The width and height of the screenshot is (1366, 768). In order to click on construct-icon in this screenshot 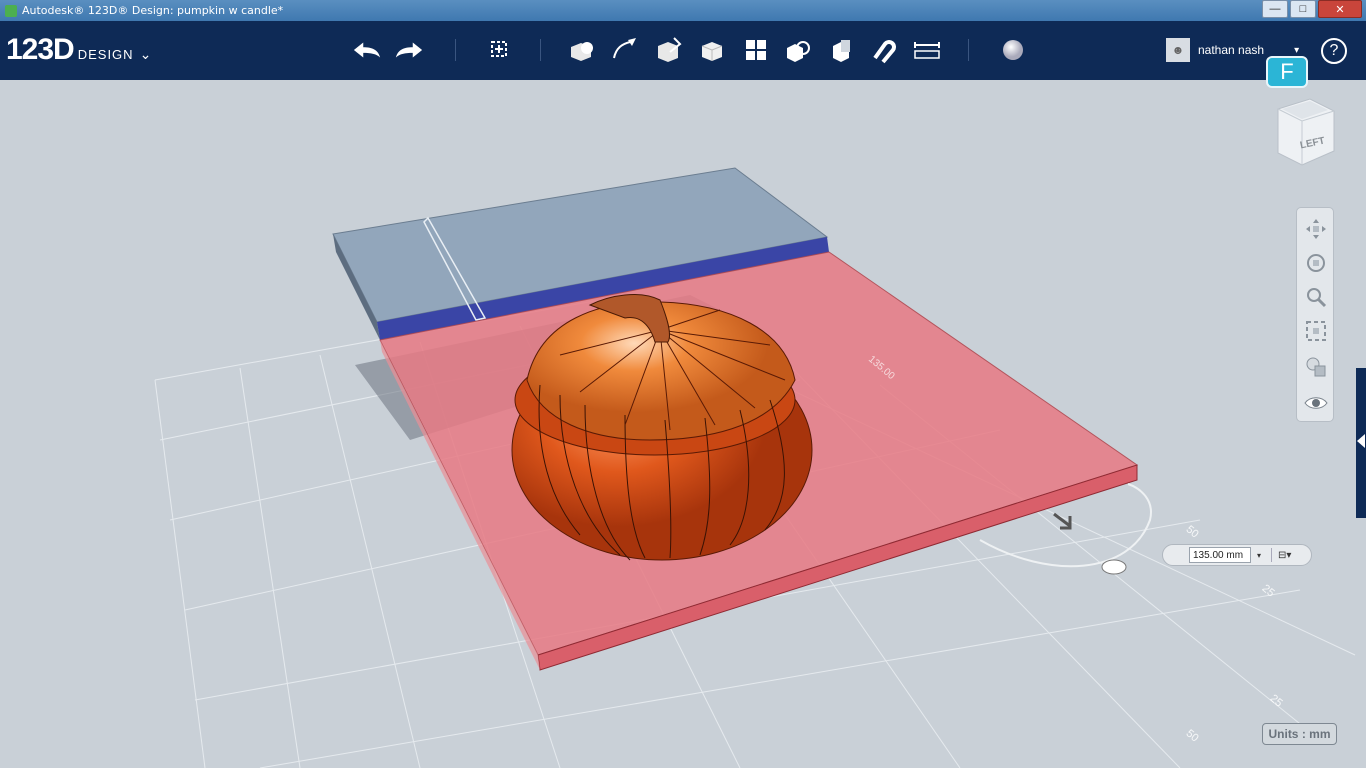, I will do `click(670, 49)`.